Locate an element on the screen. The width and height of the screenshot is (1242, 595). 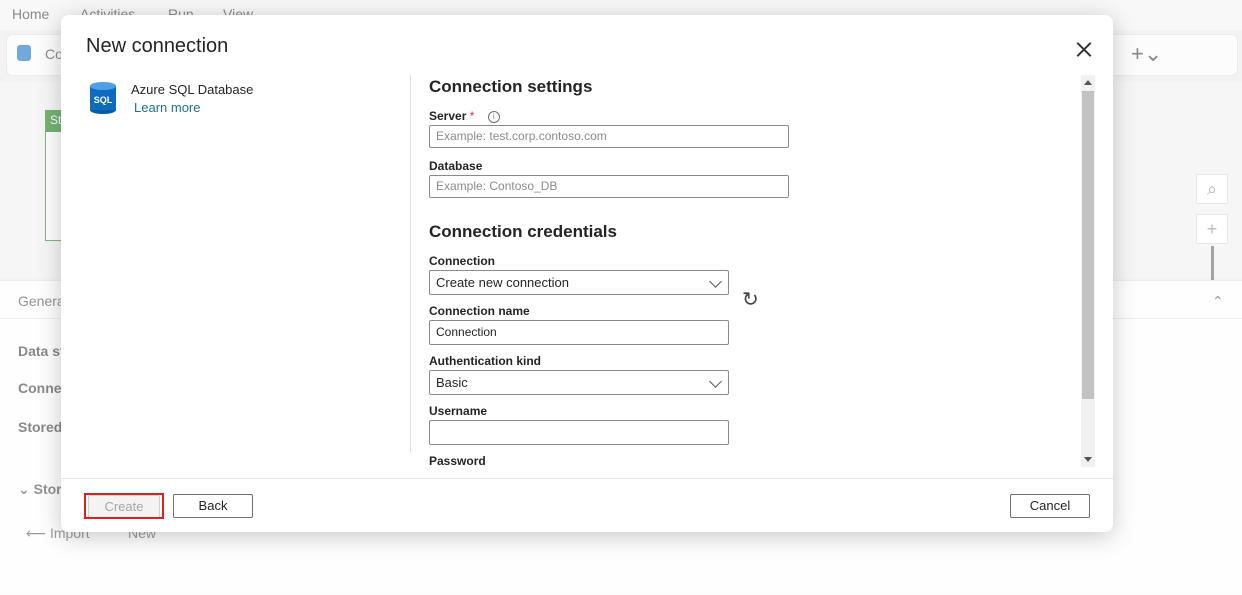
azure-sql-icon: SQL is located at coordinates (103, 98).